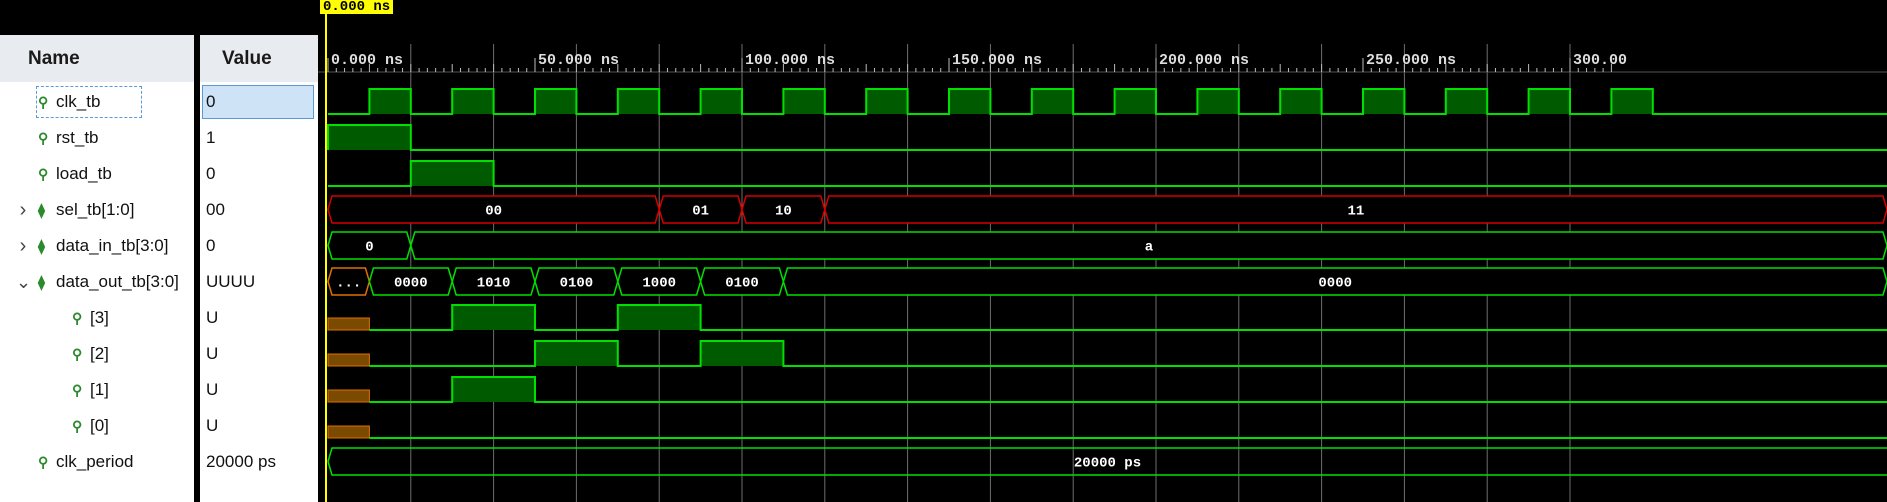  Describe the element at coordinates (452, 173) in the screenshot. I see `load-high-fill` at that location.